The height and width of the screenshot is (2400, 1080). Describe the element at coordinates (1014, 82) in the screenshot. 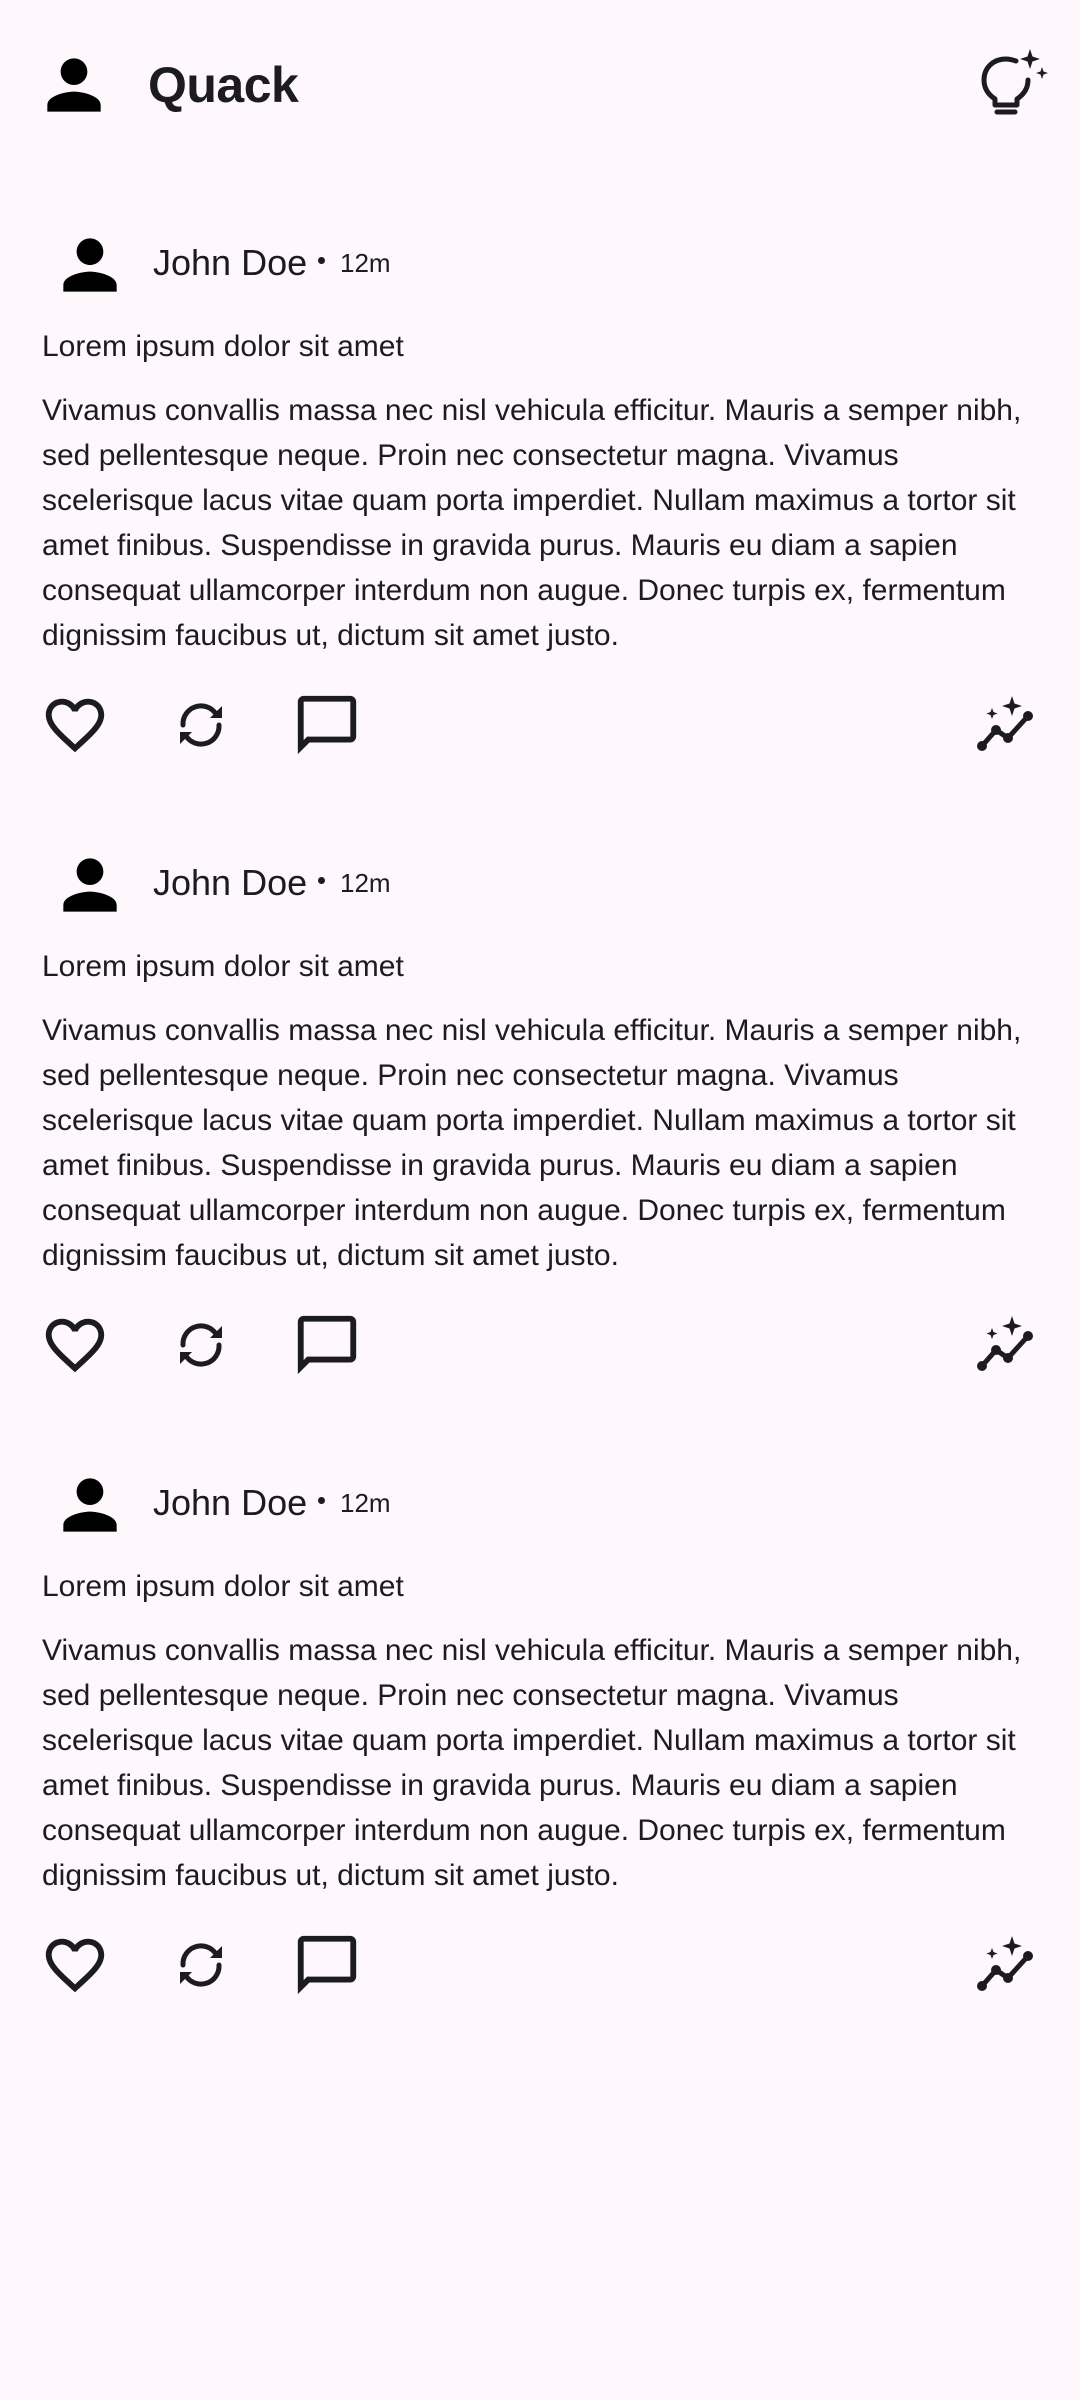

I see `lightbulb-sparkle-icon` at that location.